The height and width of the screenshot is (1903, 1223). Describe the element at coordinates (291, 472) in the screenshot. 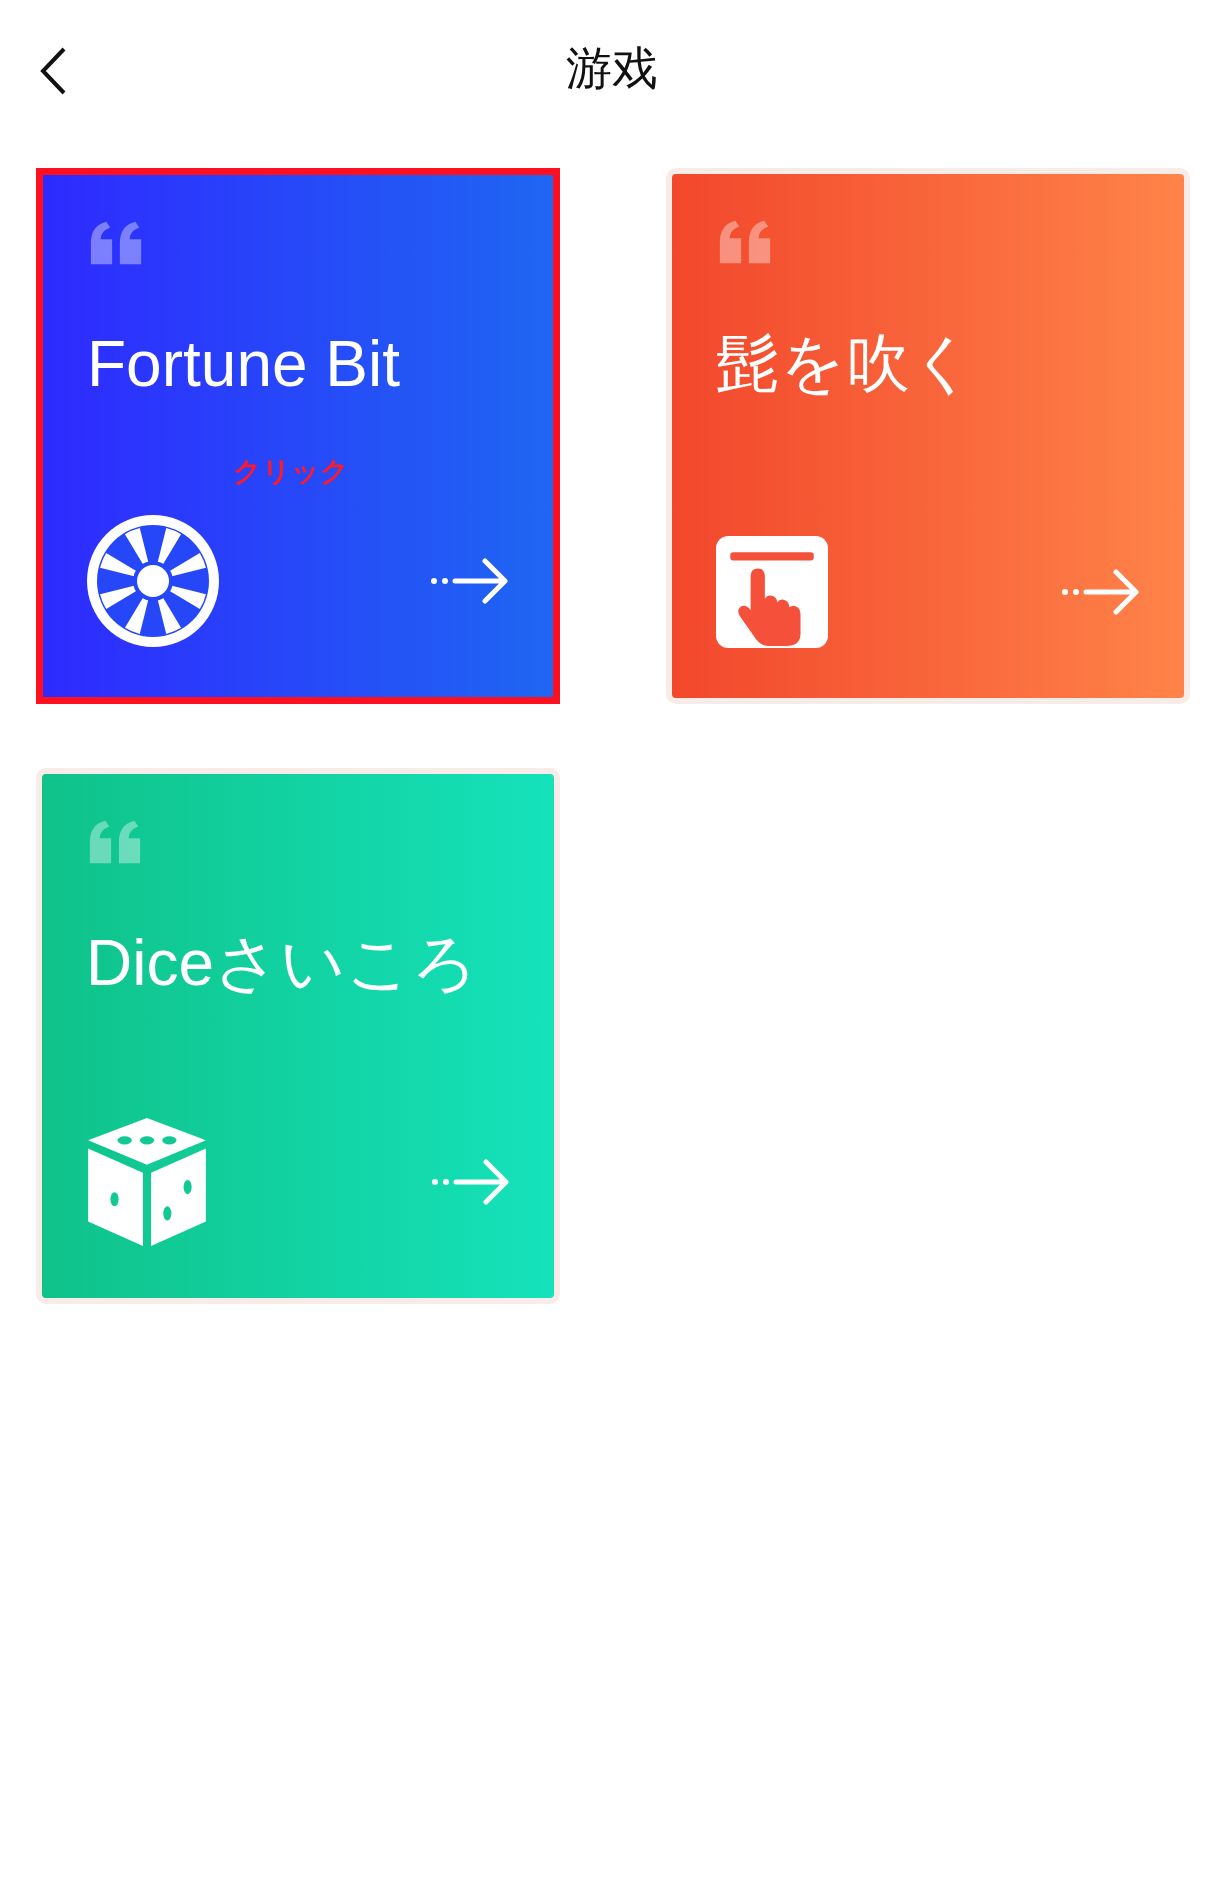

I see `click-annotation: クリック` at that location.